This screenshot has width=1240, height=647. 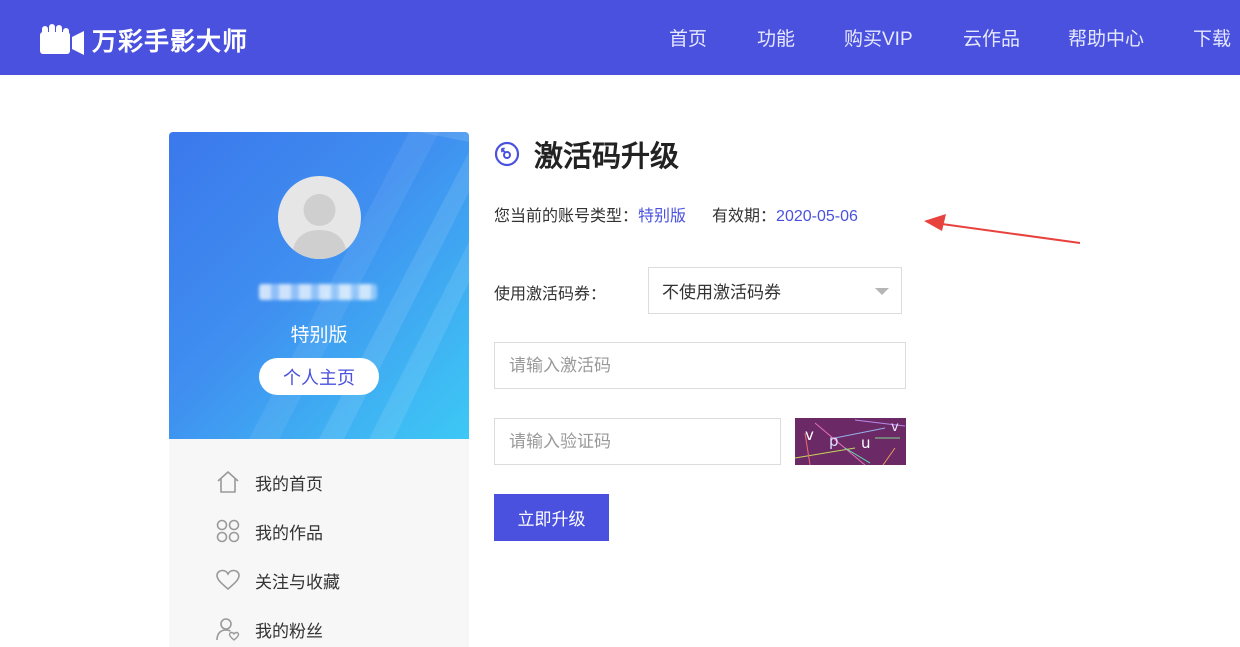 What do you see at coordinates (637, 441) in the screenshot?
I see `verification-code-input` at bounding box center [637, 441].